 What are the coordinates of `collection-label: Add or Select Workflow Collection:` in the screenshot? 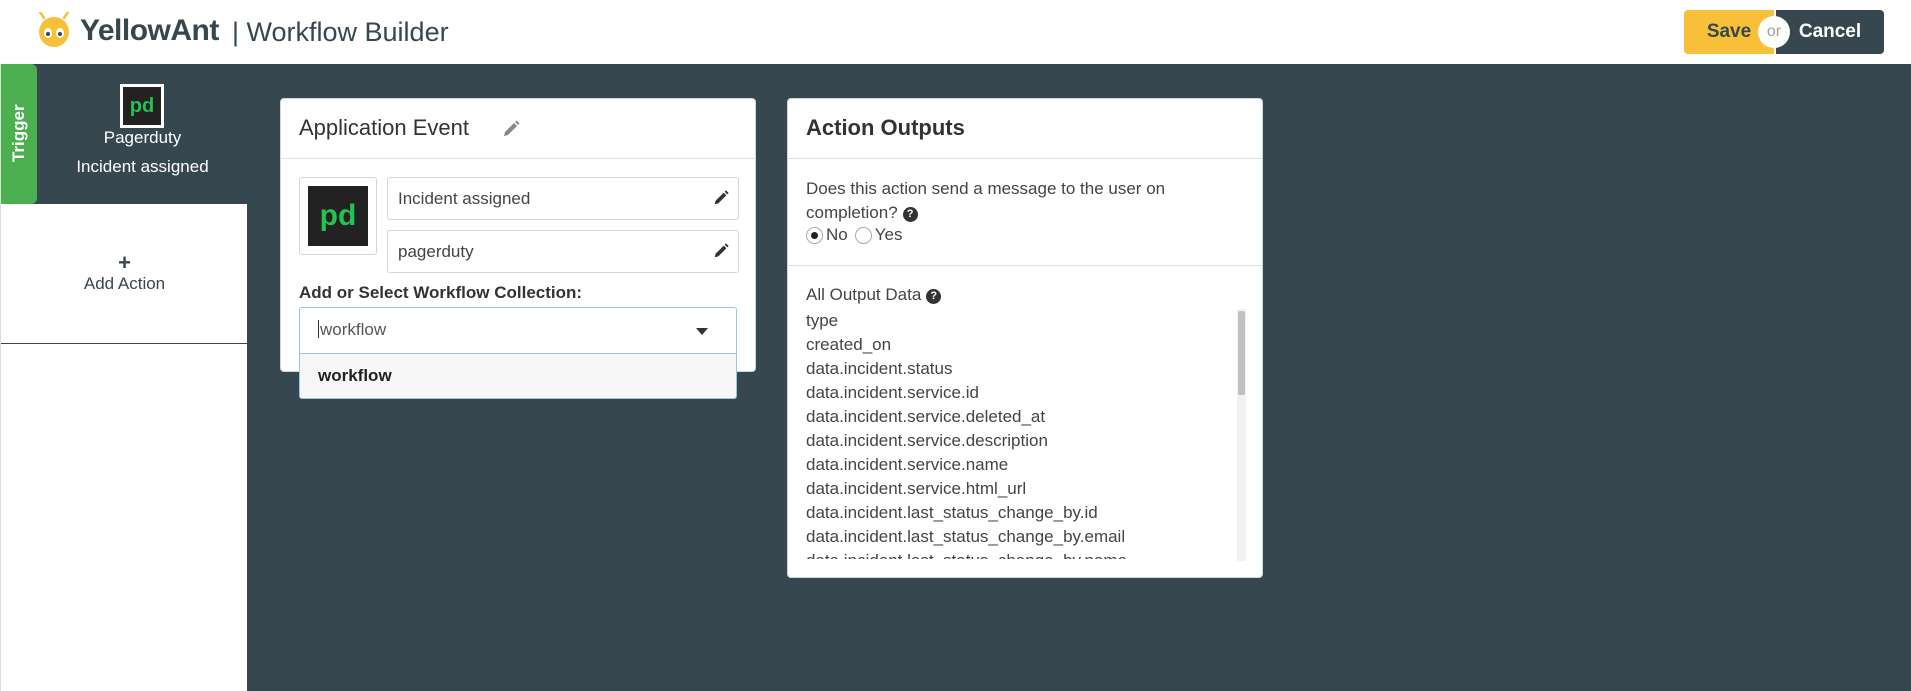 It's located at (441, 292).